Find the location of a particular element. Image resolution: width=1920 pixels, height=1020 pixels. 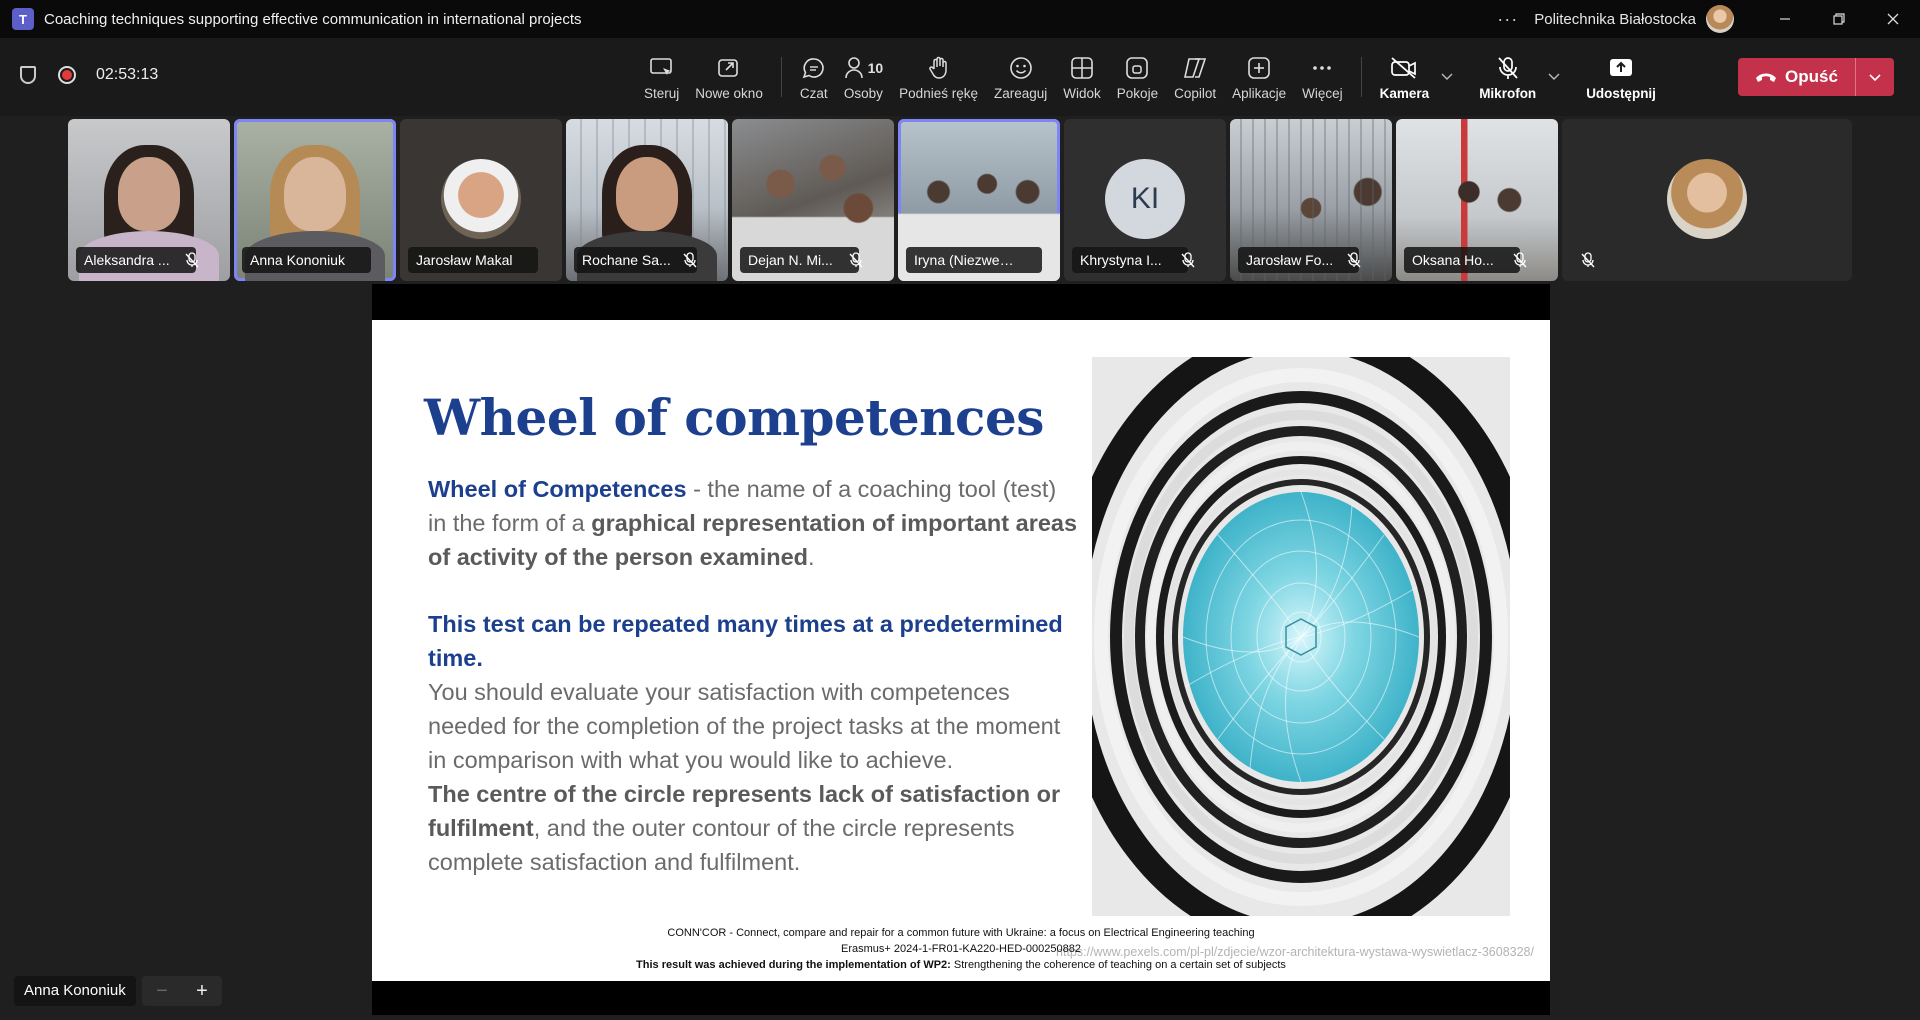

share-button: Udostępnij is located at coordinates (1621, 77).